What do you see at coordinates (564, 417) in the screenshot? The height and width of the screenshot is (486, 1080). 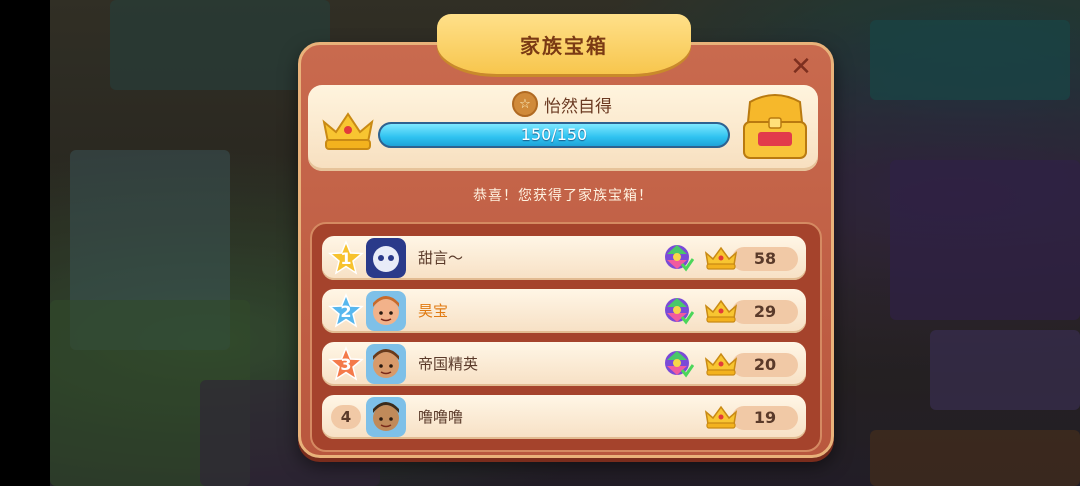 I see `leaderboard-row: 4 噜噜噜 19` at bounding box center [564, 417].